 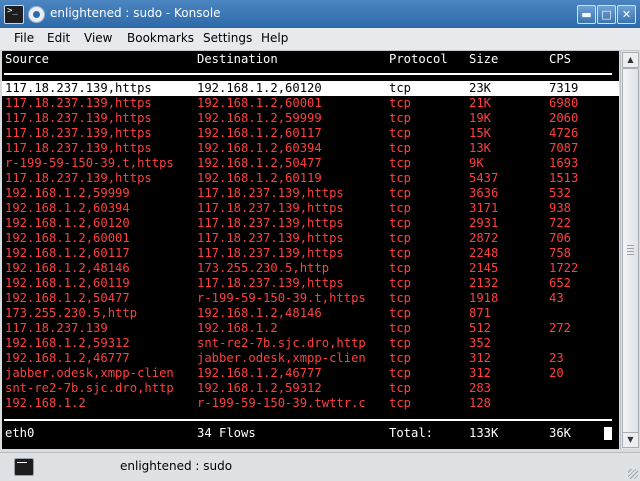 I want to click on row-cps: 43, so click(x=556, y=298).